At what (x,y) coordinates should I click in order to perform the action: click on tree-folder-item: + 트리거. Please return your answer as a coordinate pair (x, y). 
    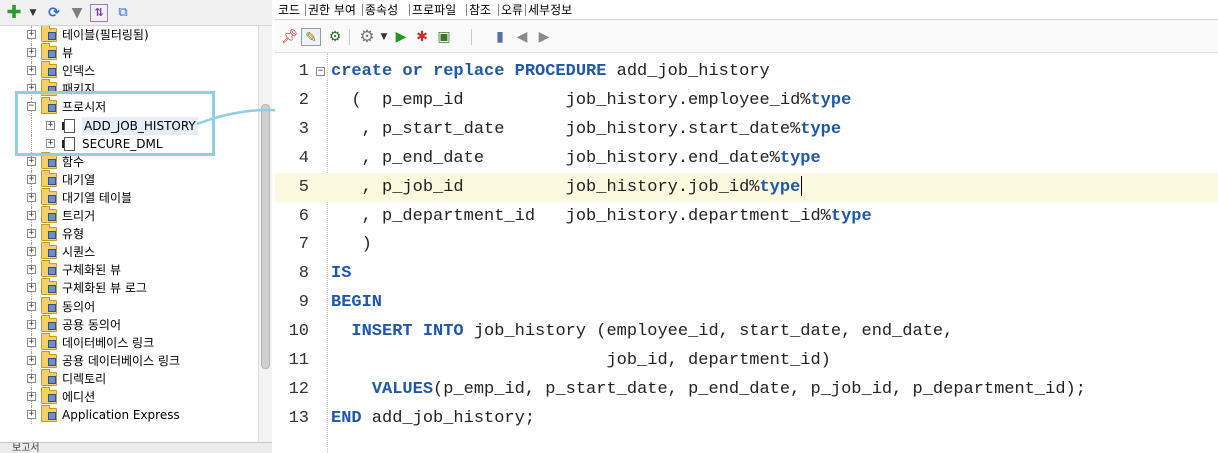
    Looking at the image, I should click on (129, 215).